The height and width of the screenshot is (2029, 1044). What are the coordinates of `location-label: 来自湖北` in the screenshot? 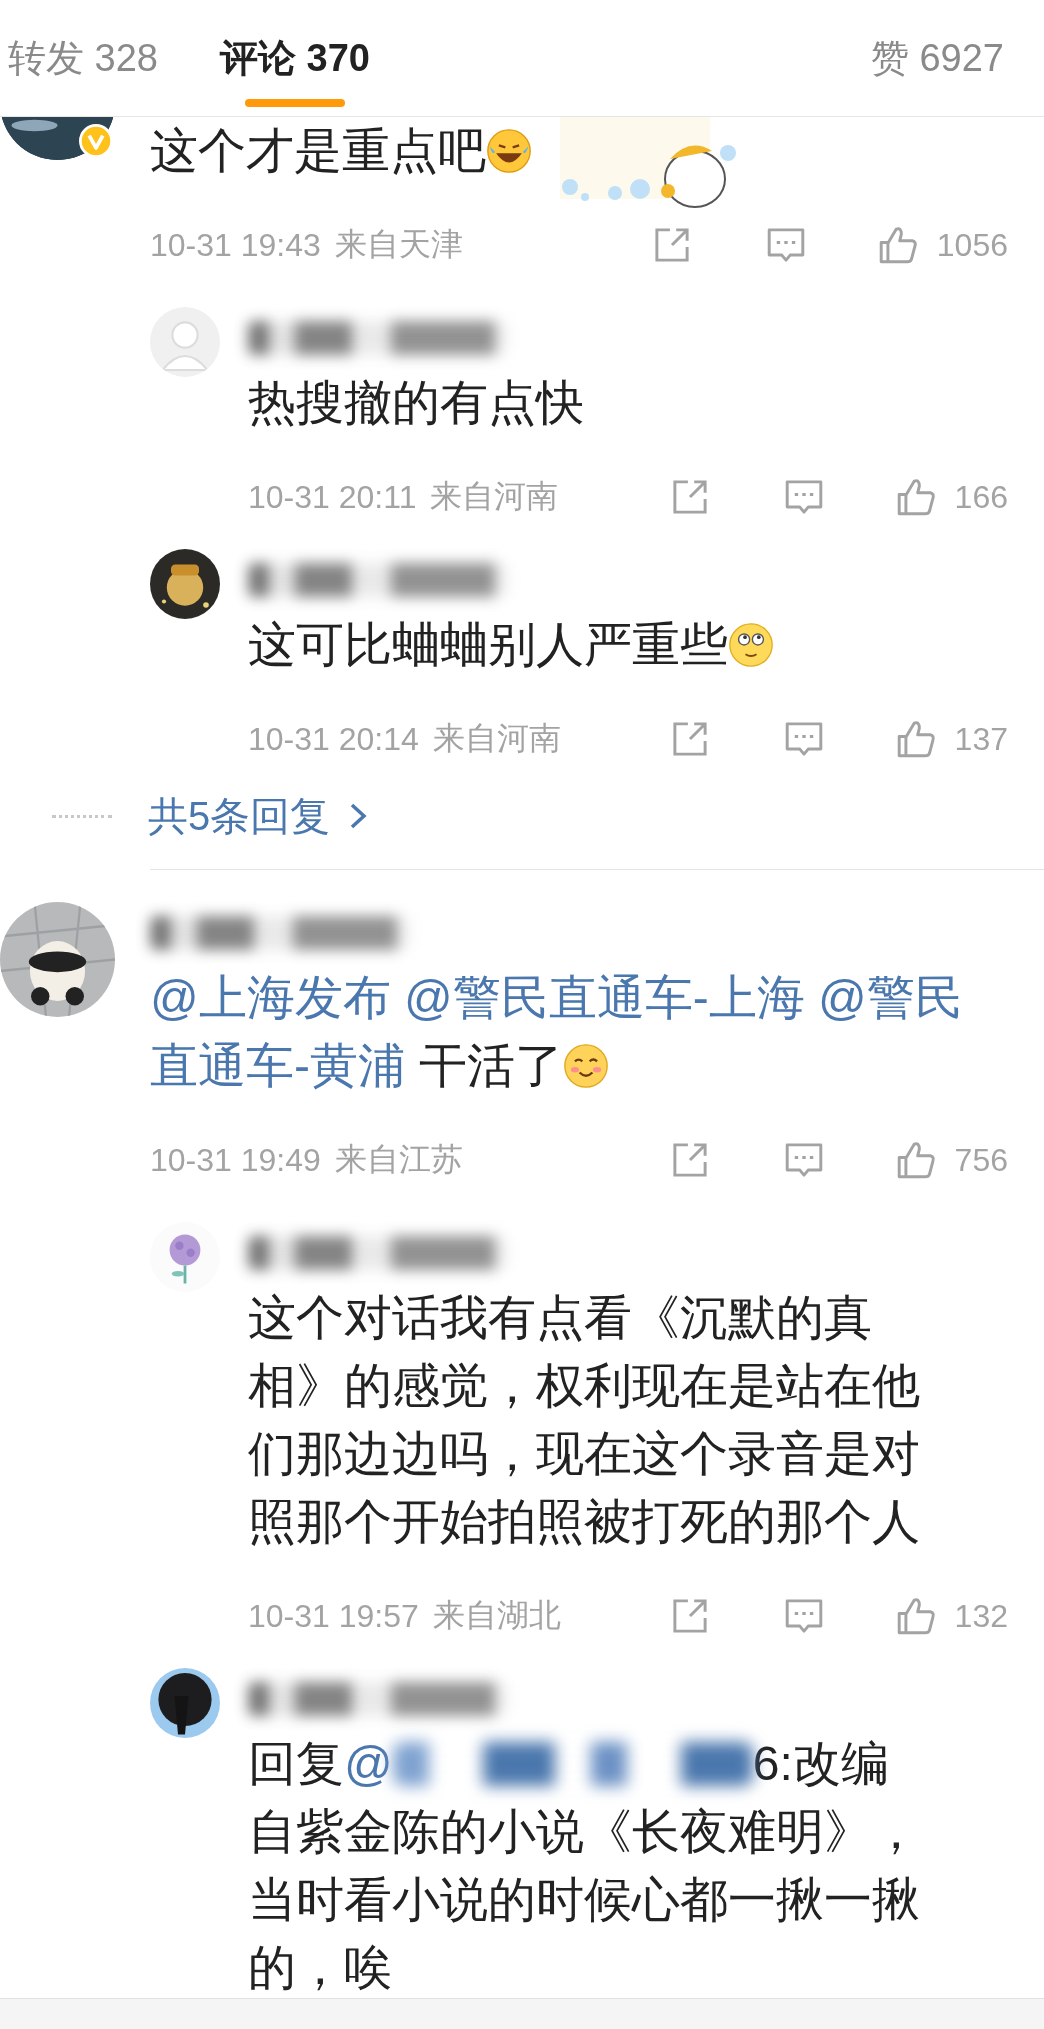 It's located at (496, 1615).